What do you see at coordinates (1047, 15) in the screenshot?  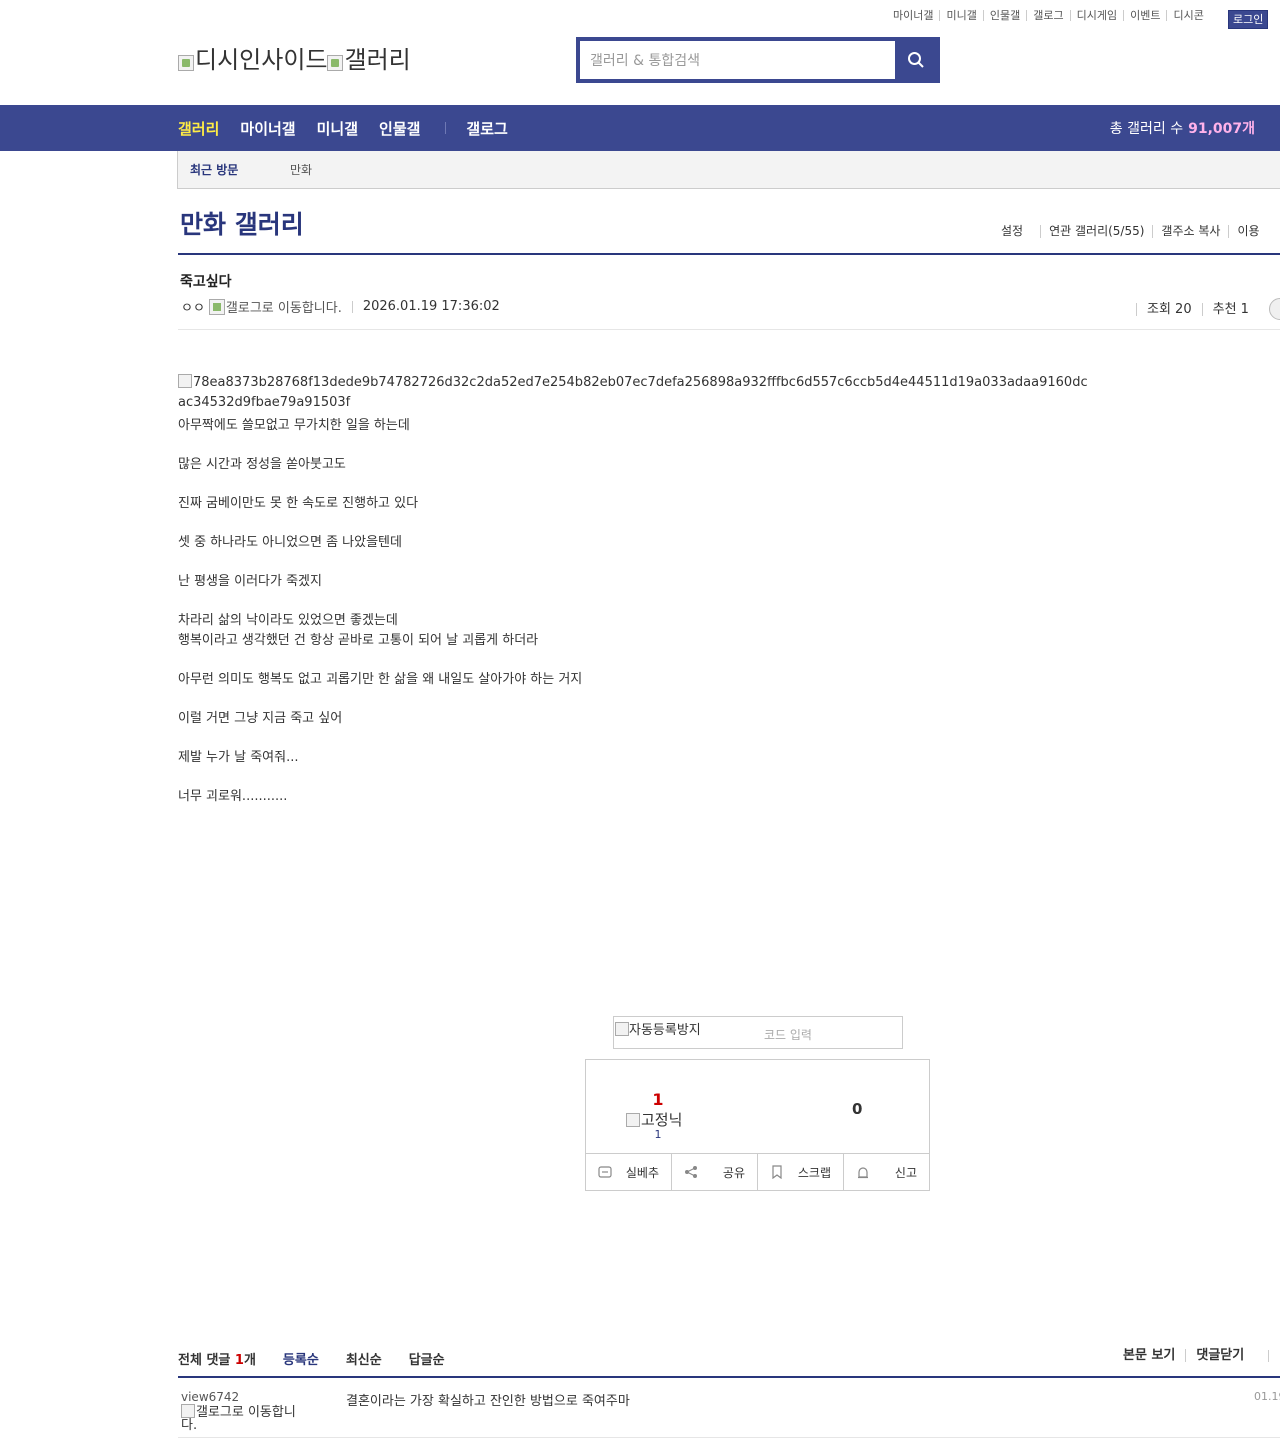 I see `toplink-gallog: 갤로그` at bounding box center [1047, 15].